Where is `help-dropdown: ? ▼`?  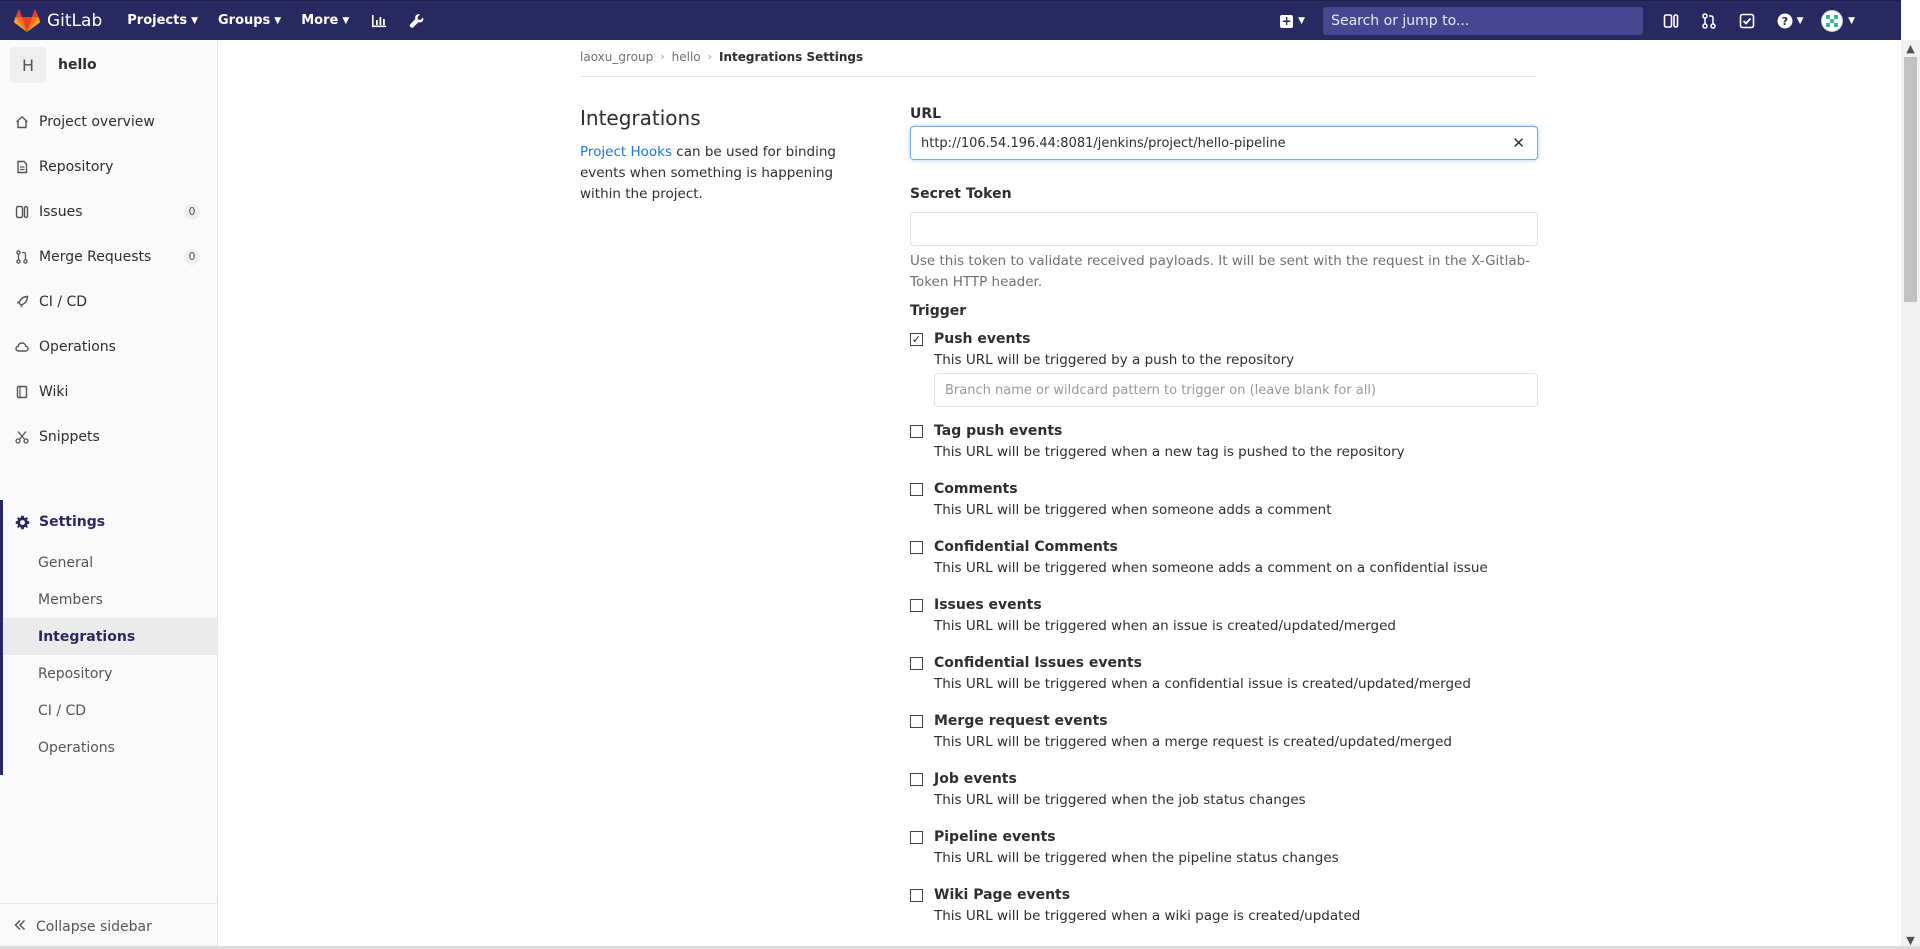 help-dropdown: ? ▼ is located at coordinates (1790, 21).